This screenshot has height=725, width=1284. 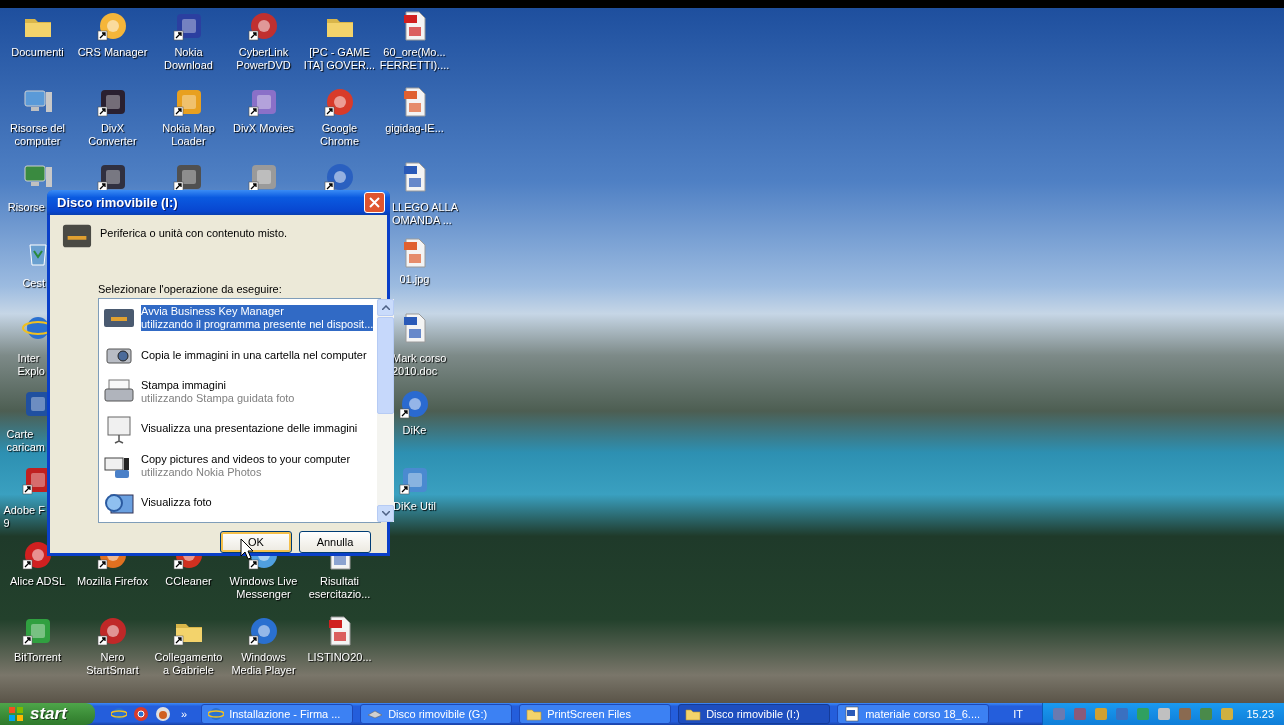 What do you see at coordinates (118, 202) in the screenshot?
I see `dialog-title: Disco rimovibile (I:)` at bounding box center [118, 202].